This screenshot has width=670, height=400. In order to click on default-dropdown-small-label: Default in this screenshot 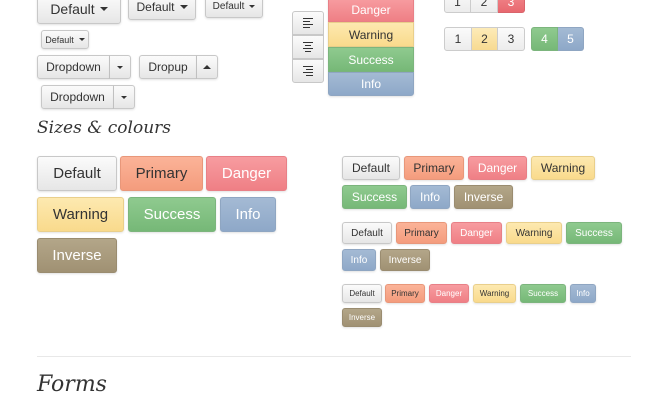, I will do `click(228, 6)`.